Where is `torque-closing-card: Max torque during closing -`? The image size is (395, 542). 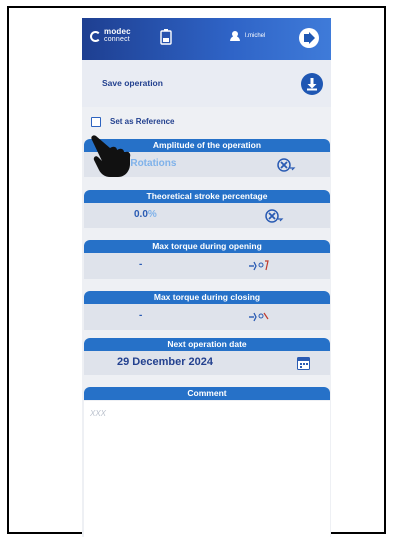 torque-closing-card: Max torque during closing - is located at coordinates (207, 310).